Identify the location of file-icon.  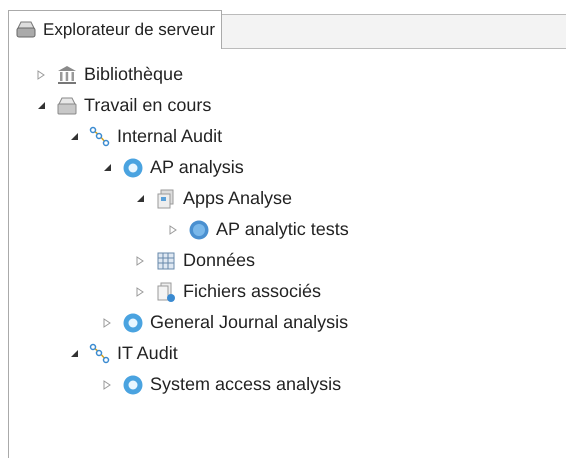
(166, 291).